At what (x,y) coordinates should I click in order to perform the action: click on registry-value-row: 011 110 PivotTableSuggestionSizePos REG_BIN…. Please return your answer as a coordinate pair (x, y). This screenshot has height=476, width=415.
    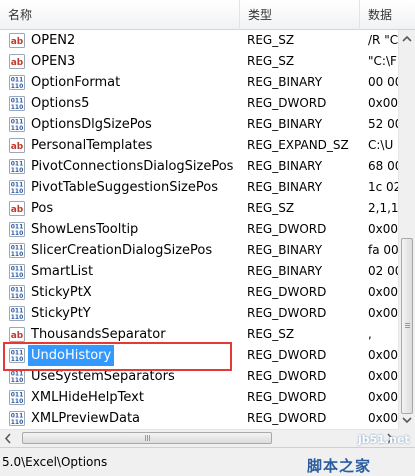
    Looking at the image, I should click on (199, 187).